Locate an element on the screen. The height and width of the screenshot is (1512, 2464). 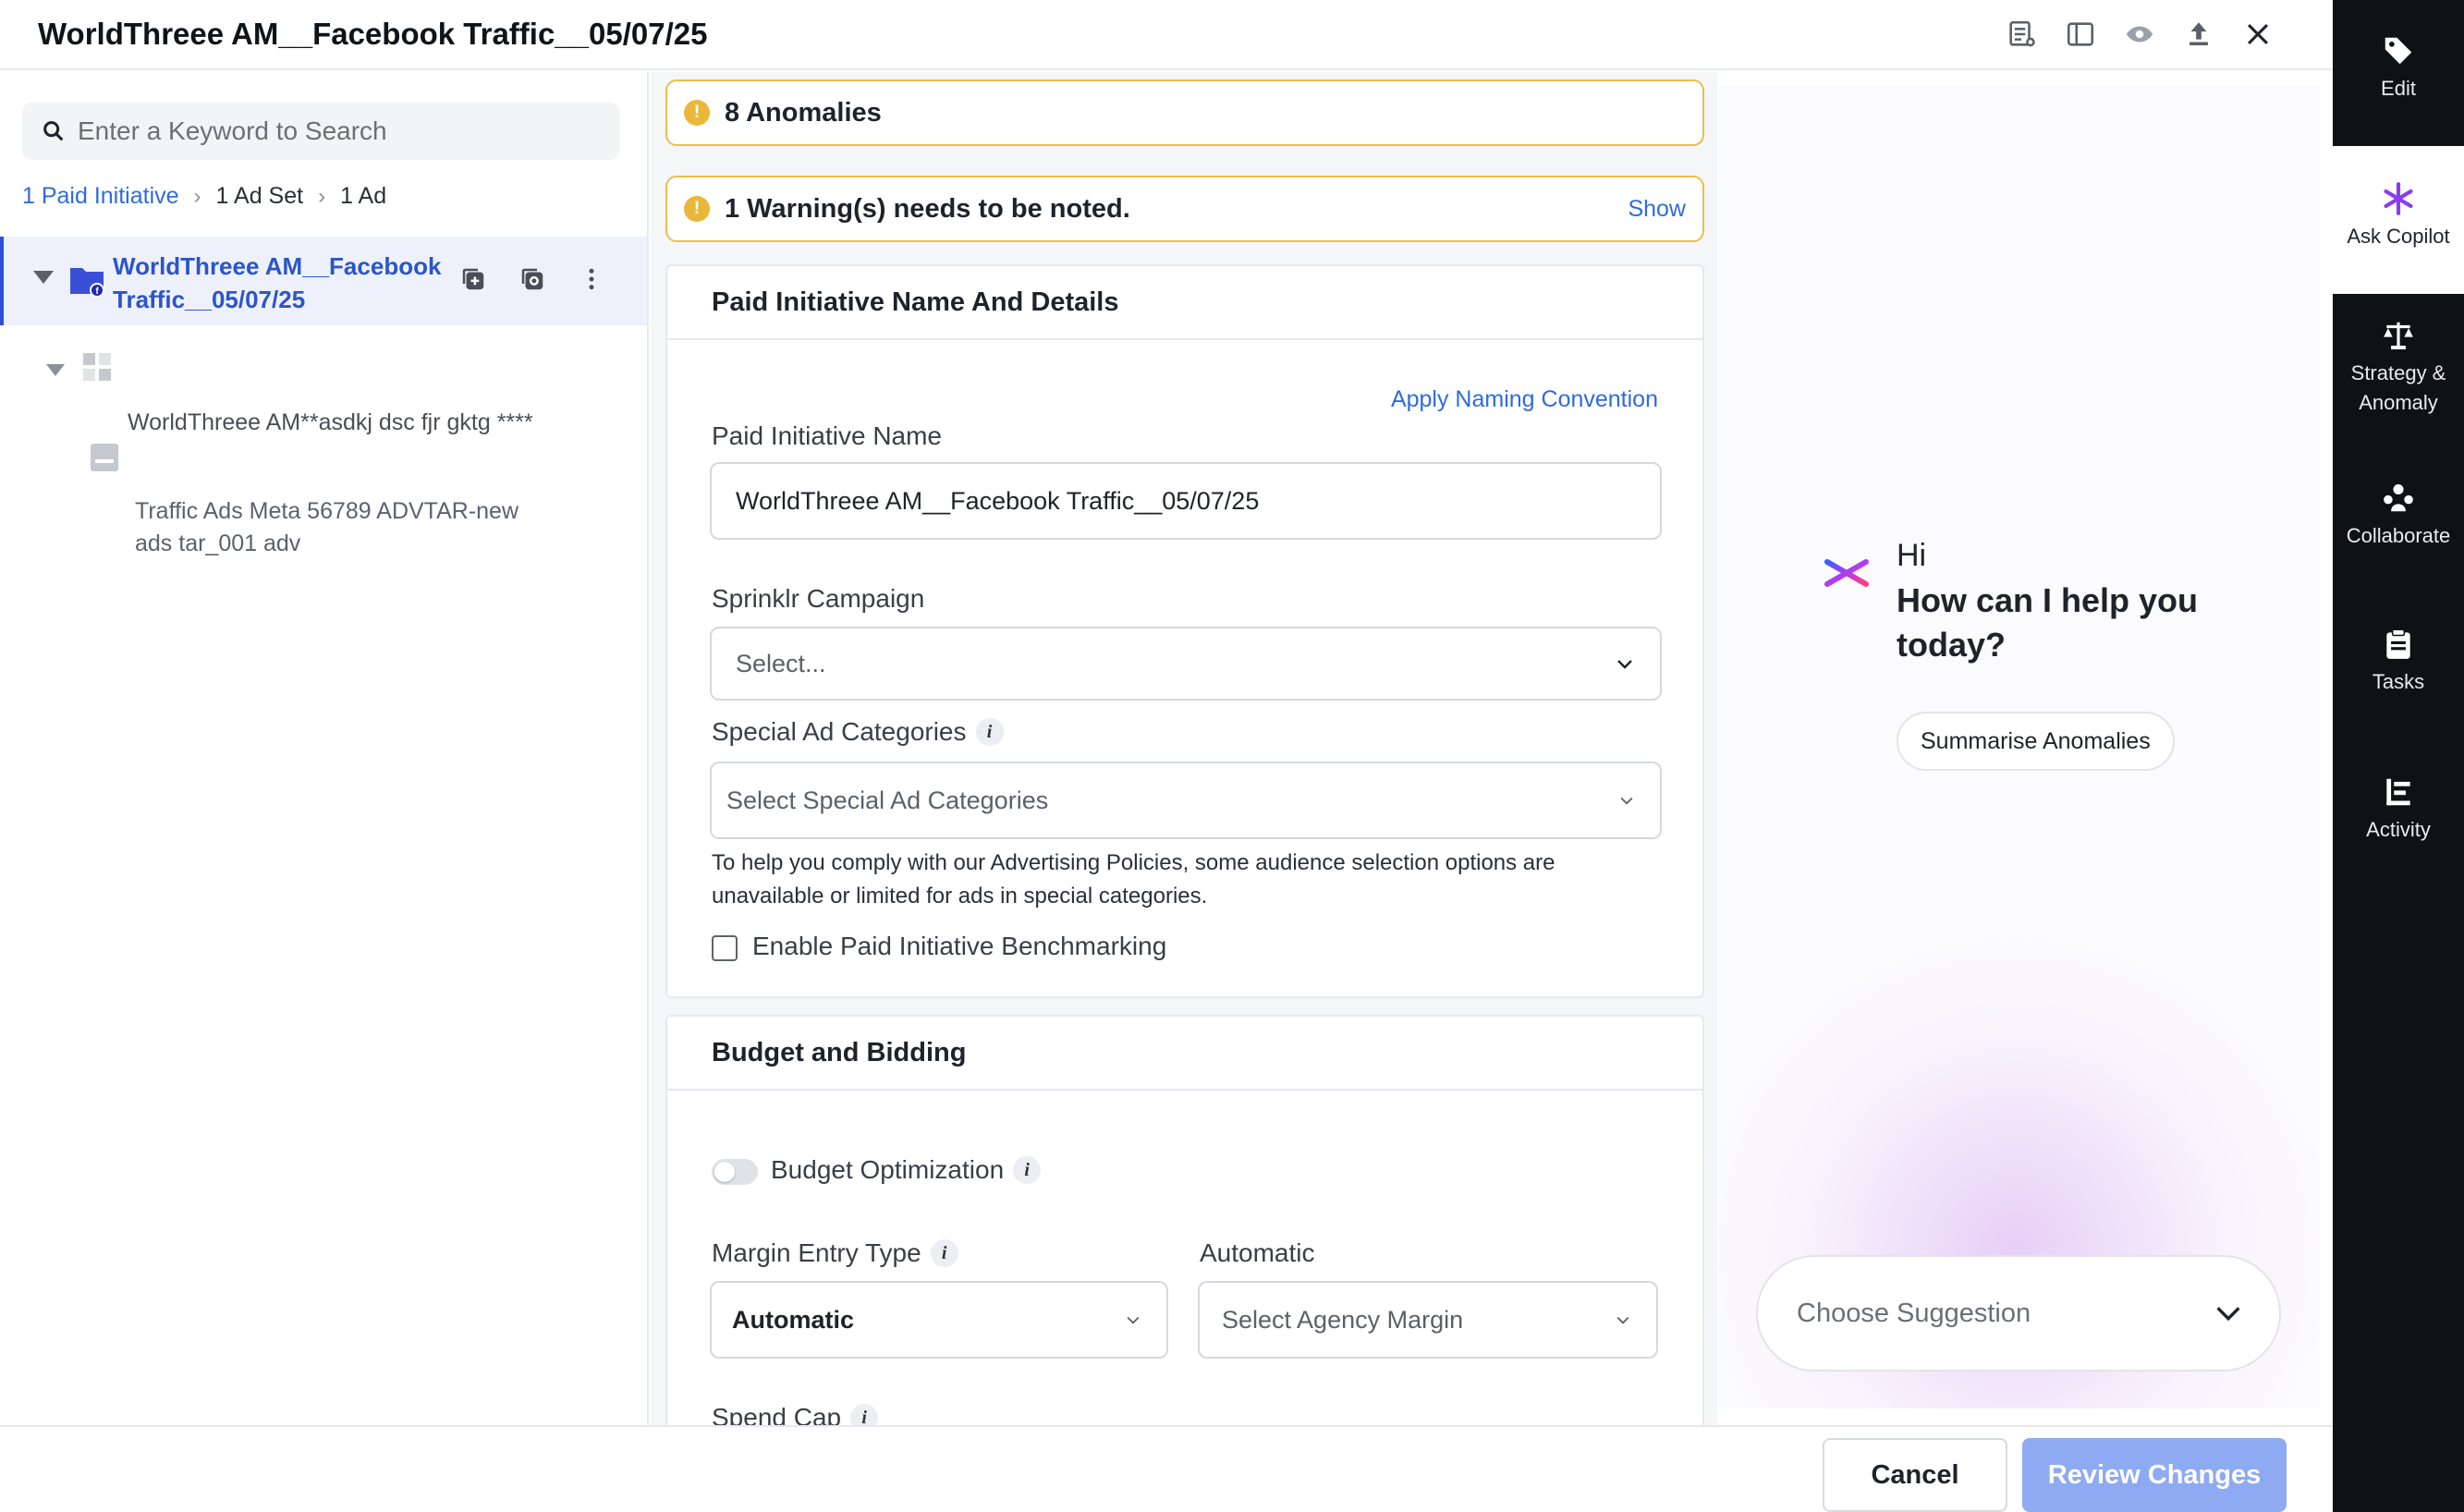
activity-icon is located at coordinates (2398, 792).